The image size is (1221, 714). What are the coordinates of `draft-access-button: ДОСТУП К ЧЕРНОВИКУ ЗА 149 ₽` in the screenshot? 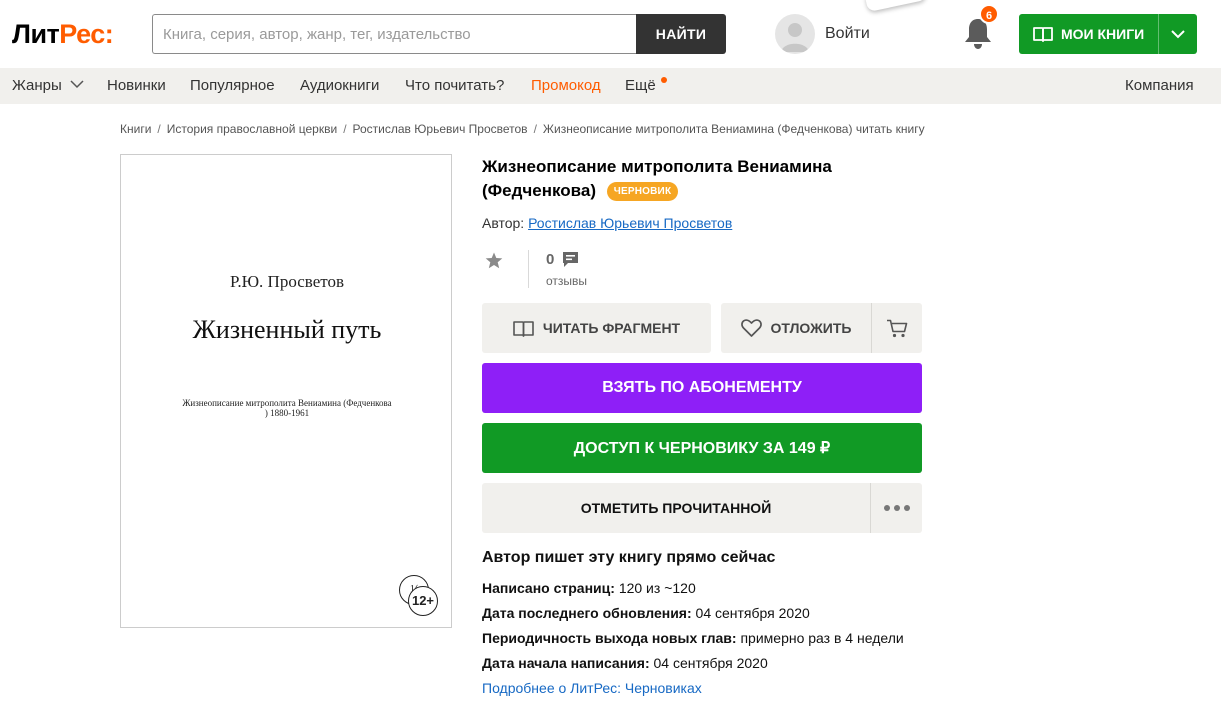 It's located at (702, 448).